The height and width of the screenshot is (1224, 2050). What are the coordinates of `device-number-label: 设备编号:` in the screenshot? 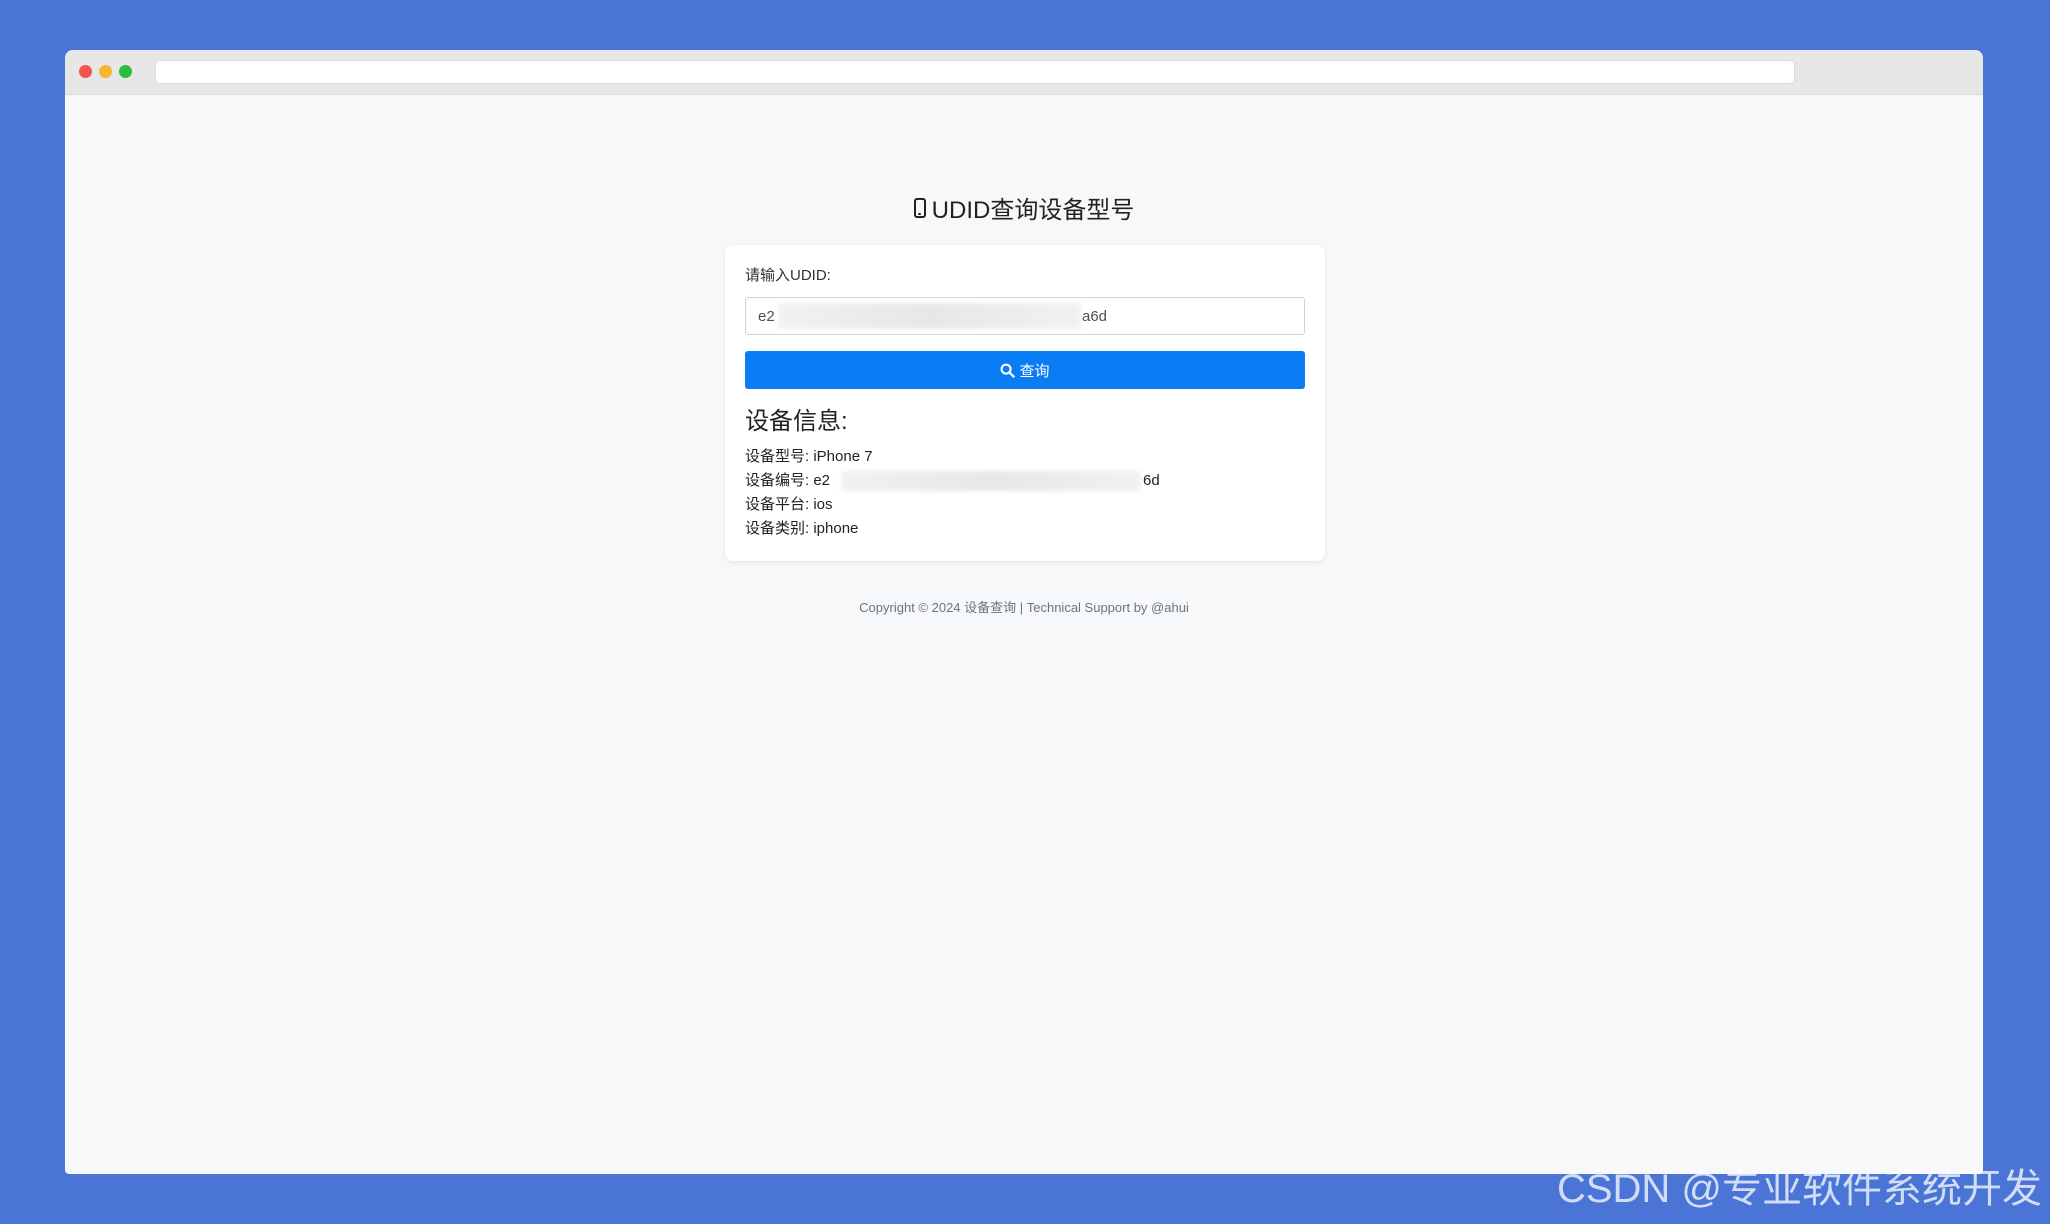 It's located at (777, 480).